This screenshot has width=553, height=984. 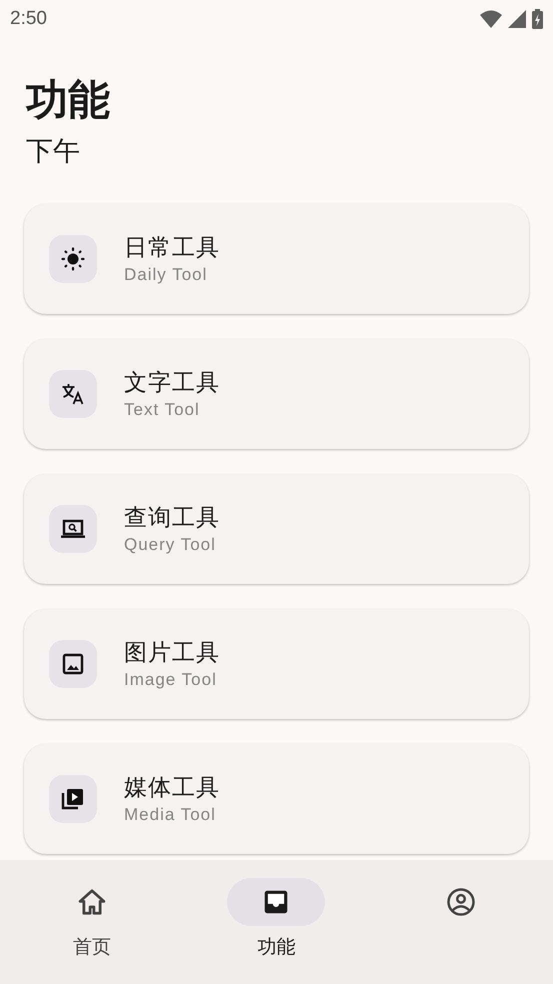 What do you see at coordinates (170, 545) in the screenshot?
I see `tool-subtitle: Query Tool` at bounding box center [170, 545].